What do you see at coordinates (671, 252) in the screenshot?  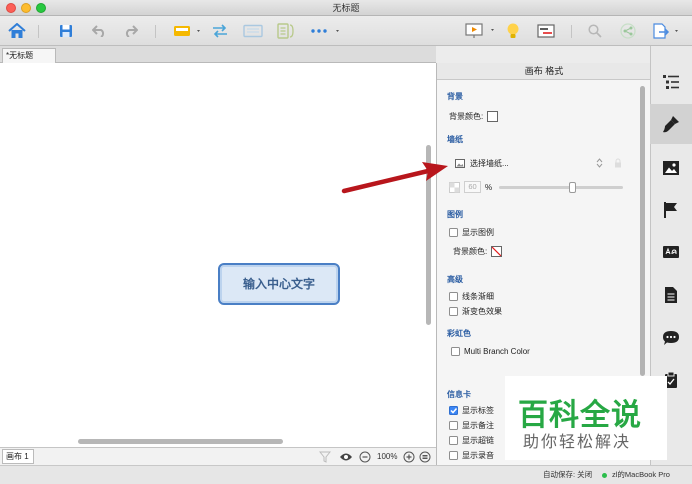 I see `sidebar-sticker-button` at bounding box center [671, 252].